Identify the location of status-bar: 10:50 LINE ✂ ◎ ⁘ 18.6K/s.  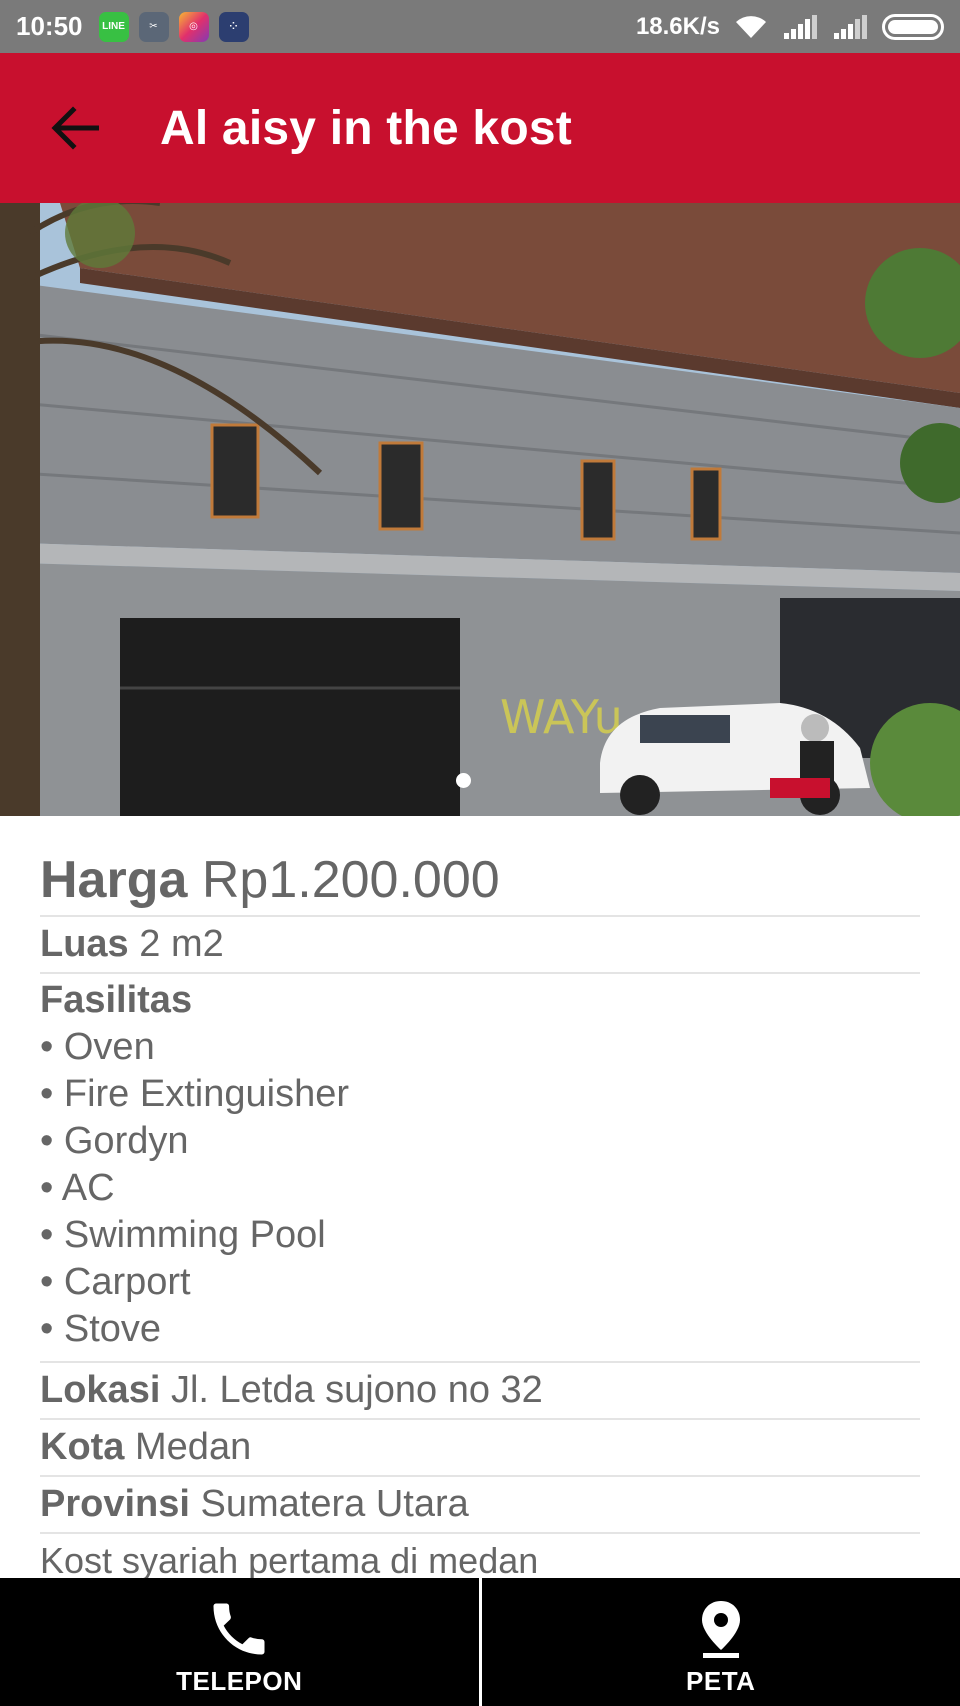
(480, 26).